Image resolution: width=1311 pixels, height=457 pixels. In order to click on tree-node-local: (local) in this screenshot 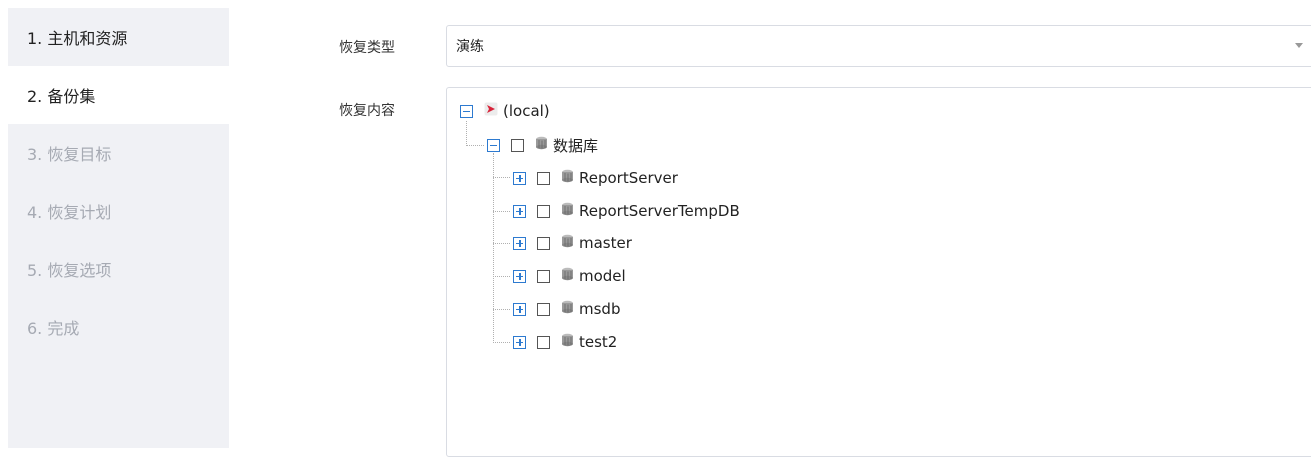, I will do `click(505, 111)`.